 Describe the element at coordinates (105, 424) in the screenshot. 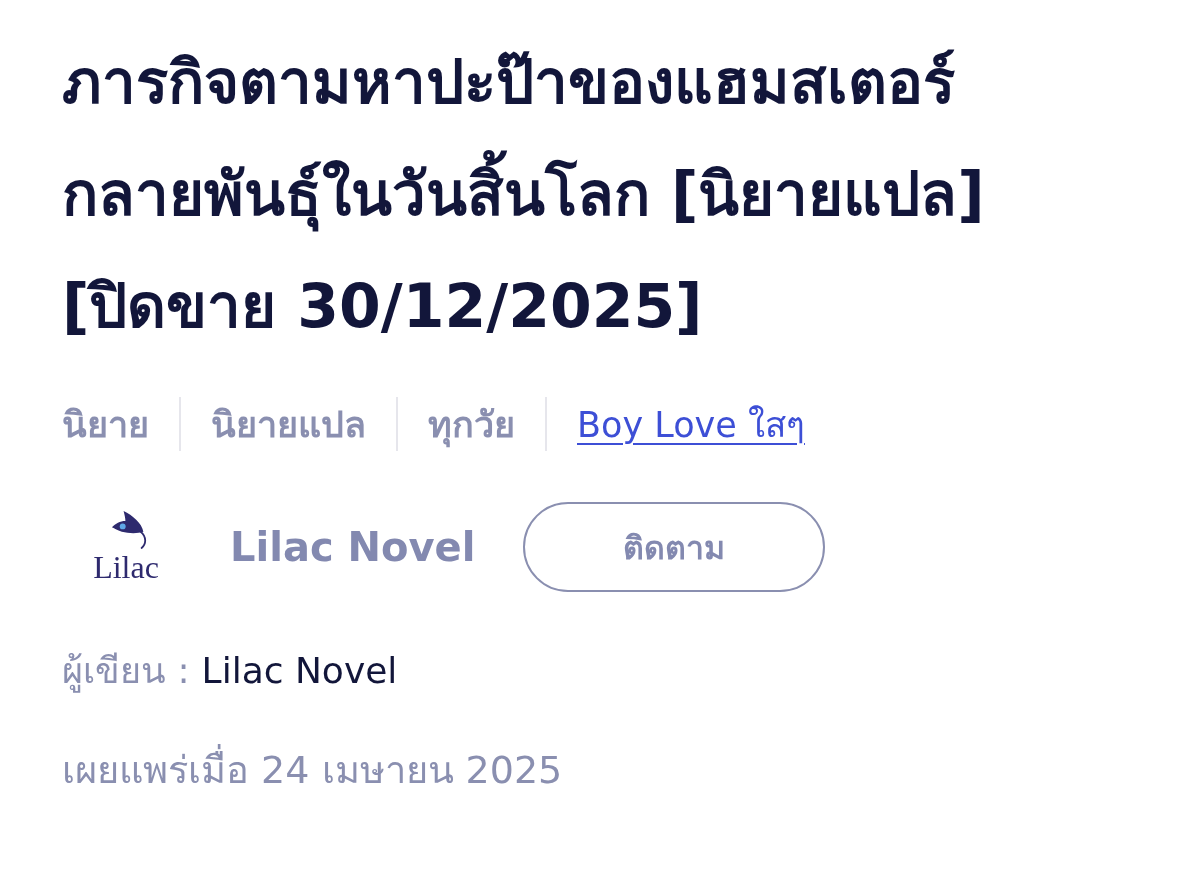

I see `category-tag: นิยาย` at that location.